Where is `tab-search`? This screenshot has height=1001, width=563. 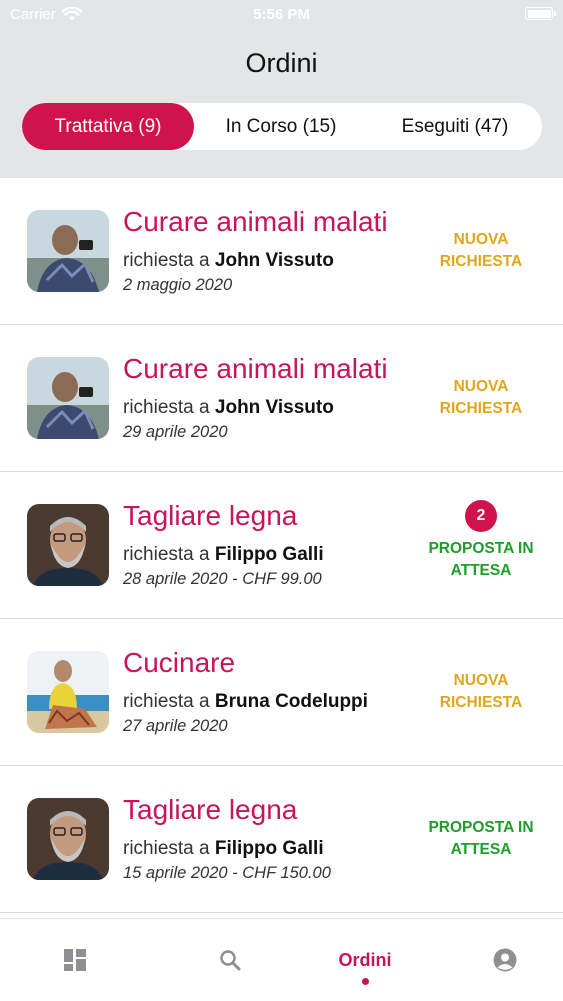 tab-search is located at coordinates (230, 960).